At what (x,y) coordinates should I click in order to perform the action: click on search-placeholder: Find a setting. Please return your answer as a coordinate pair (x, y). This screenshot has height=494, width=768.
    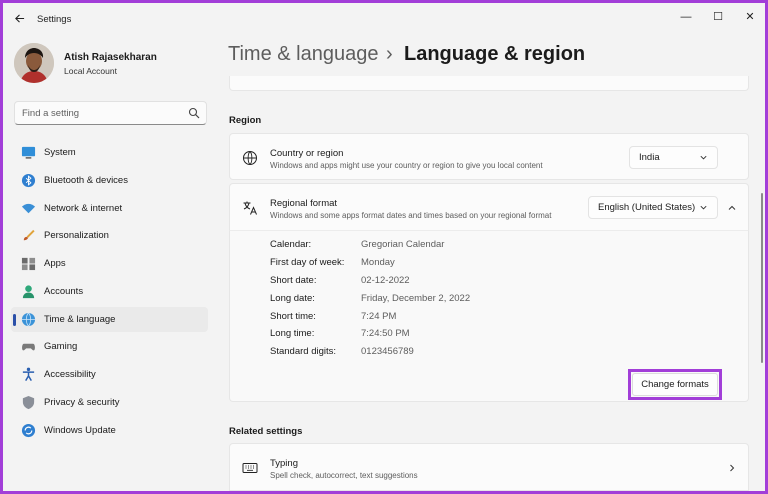
    Looking at the image, I should click on (50, 113).